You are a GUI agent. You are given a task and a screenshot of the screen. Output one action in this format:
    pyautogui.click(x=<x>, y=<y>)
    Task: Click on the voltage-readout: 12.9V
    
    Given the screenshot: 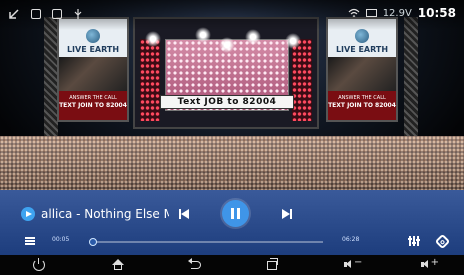 What is the action you would take?
    pyautogui.click(x=397, y=13)
    